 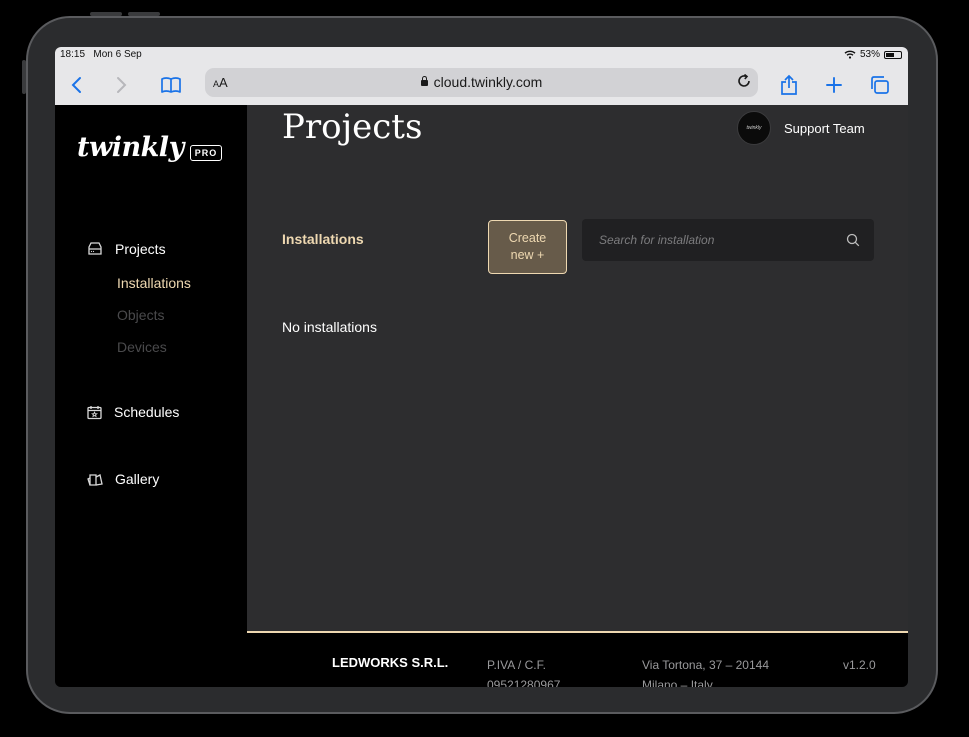 I want to click on sidebar-item-installations: Installations, so click(x=154, y=283).